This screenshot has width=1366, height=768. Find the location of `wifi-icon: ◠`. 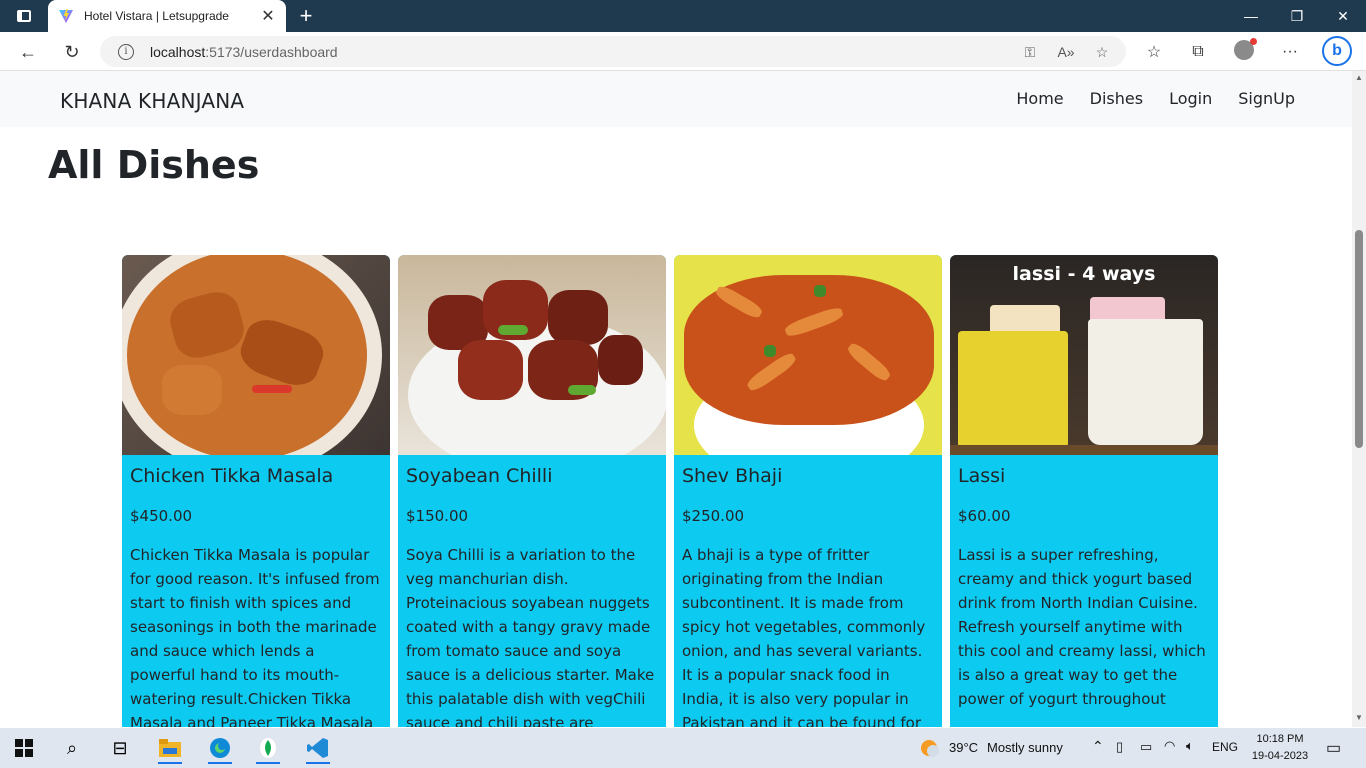

wifi-icon: ◠ is located at coordinates (1169, 746).